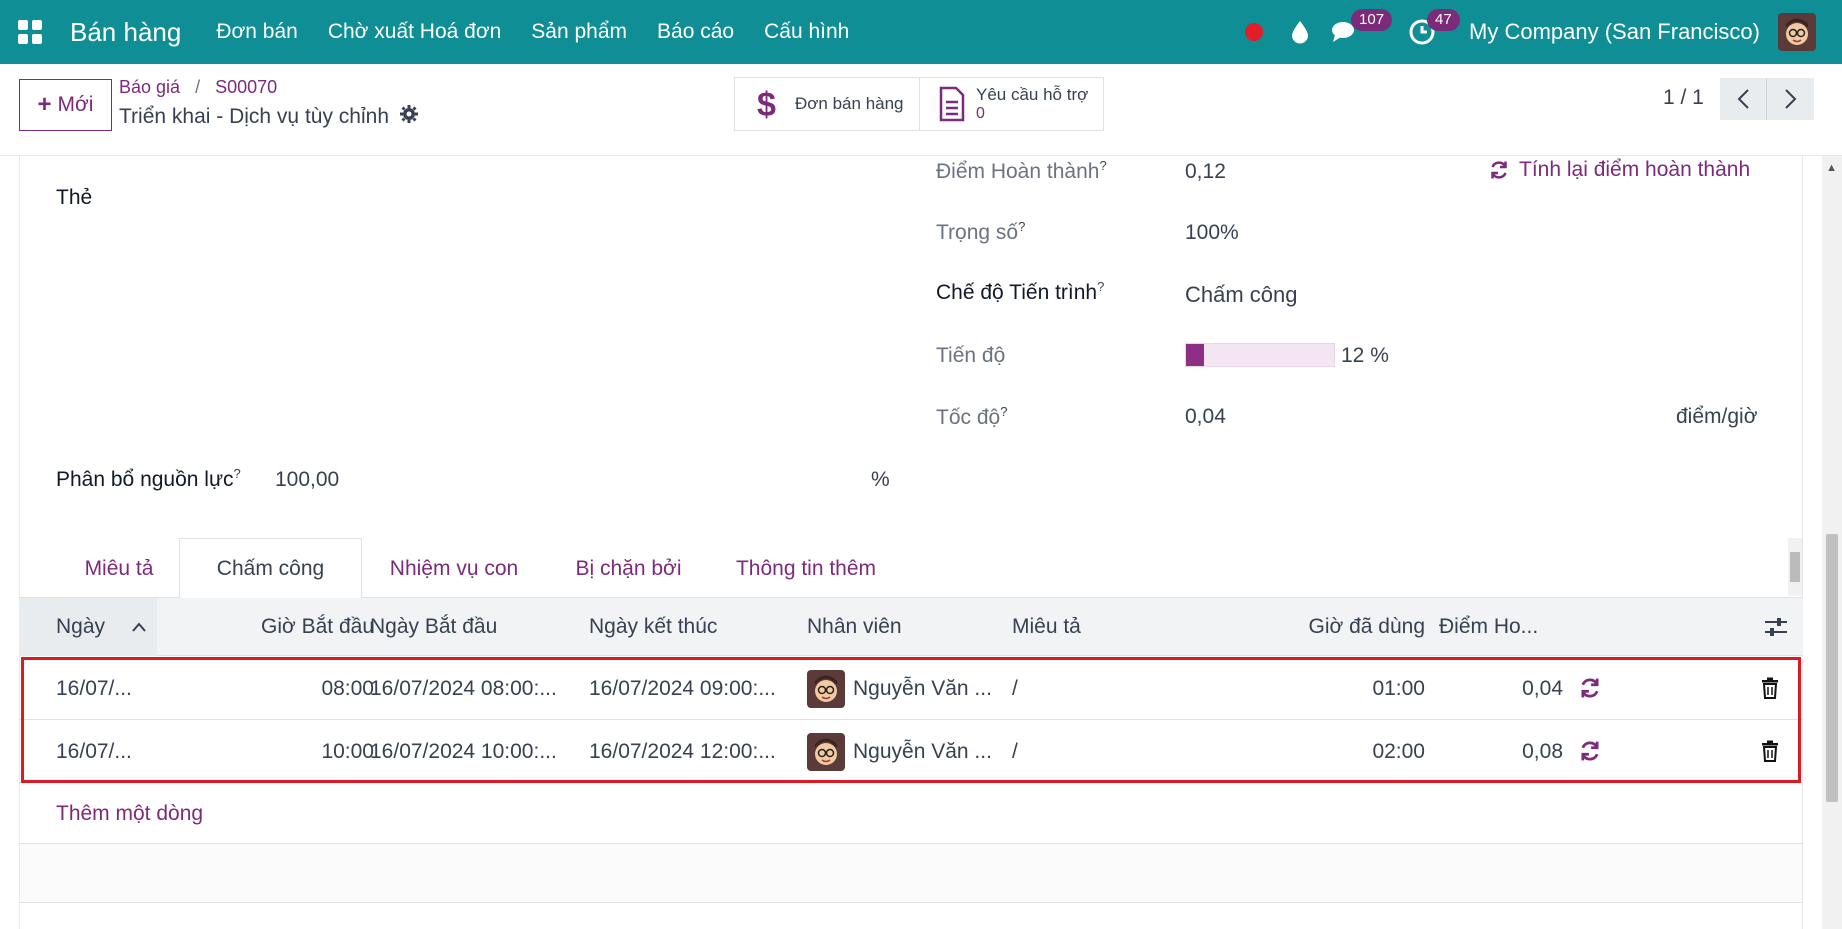 This screenshot has width=1842, height=929. What do you see at coordinates (409, 117) in the screenshot?
I see `gear-icon` at bounding box center [409, 117].